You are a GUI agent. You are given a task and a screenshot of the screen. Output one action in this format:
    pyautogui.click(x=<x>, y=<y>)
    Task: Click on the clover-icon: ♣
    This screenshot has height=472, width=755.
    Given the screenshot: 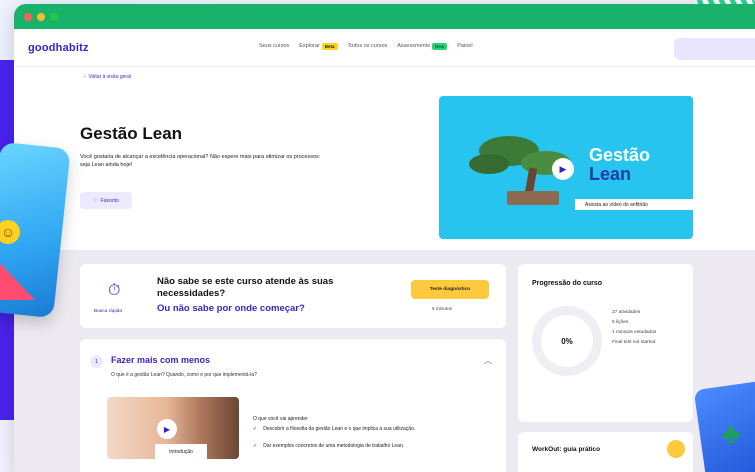 What is the action you would take?
    pyautogui.click(x=731, y=433)
    